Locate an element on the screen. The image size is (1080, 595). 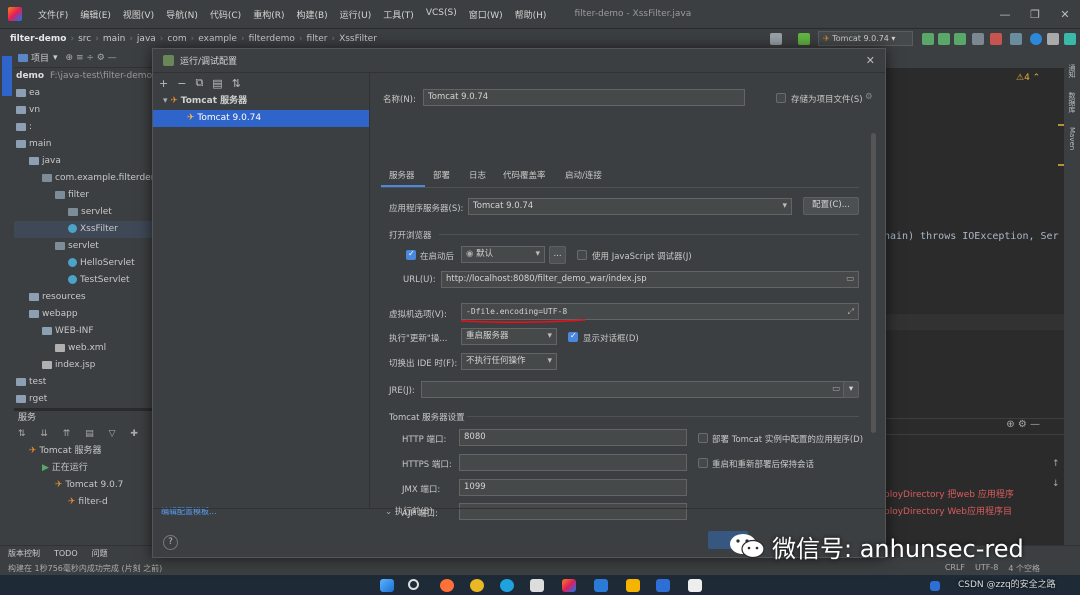
gear-icon: ⚙ is located at coordinates (869, 97).